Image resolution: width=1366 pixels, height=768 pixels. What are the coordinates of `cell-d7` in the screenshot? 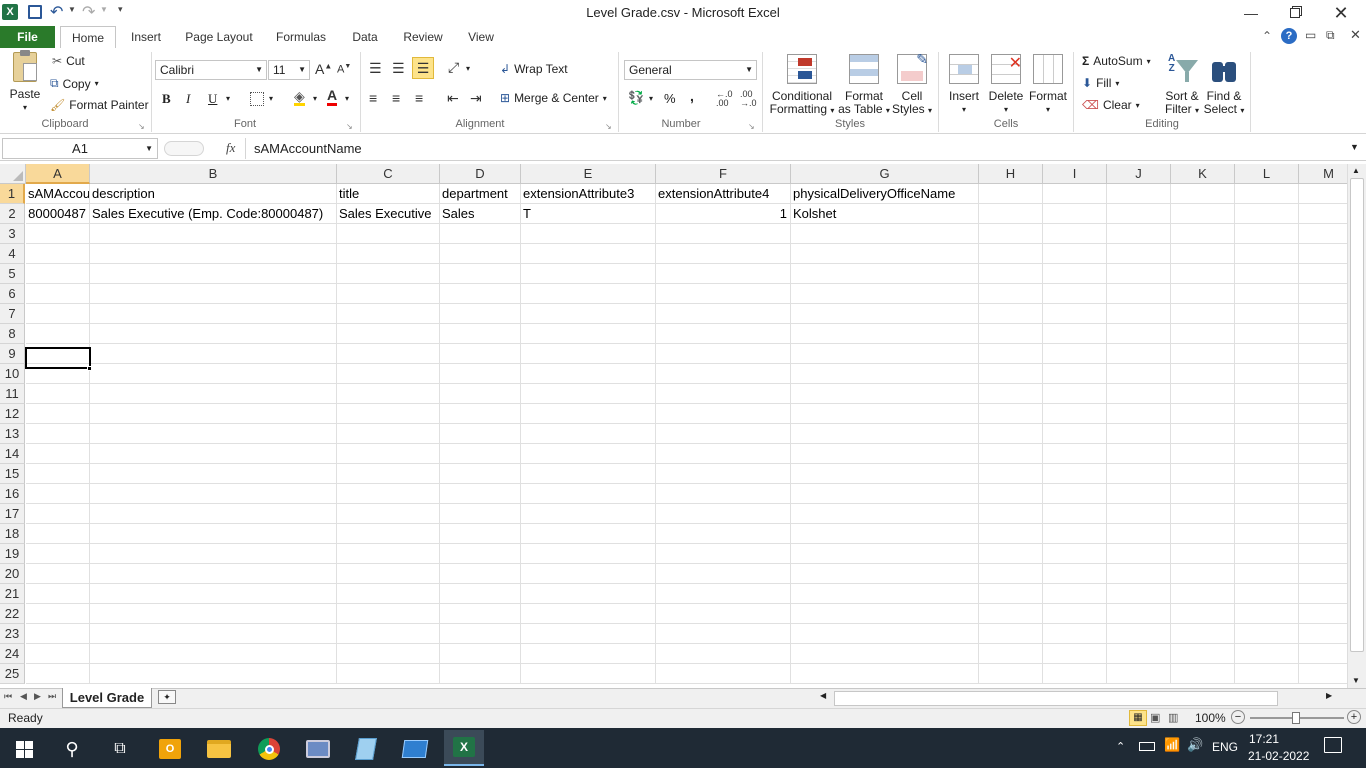 It's located at (480, 314).